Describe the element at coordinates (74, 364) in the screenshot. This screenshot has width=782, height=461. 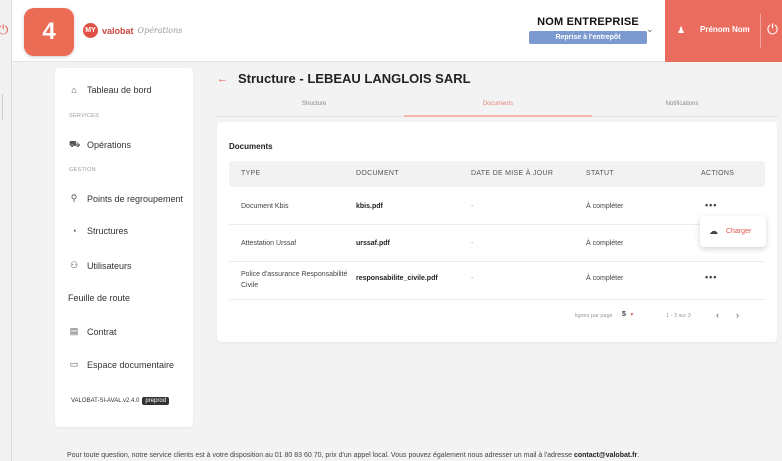
I see `folder-icon: ▭` at that location.